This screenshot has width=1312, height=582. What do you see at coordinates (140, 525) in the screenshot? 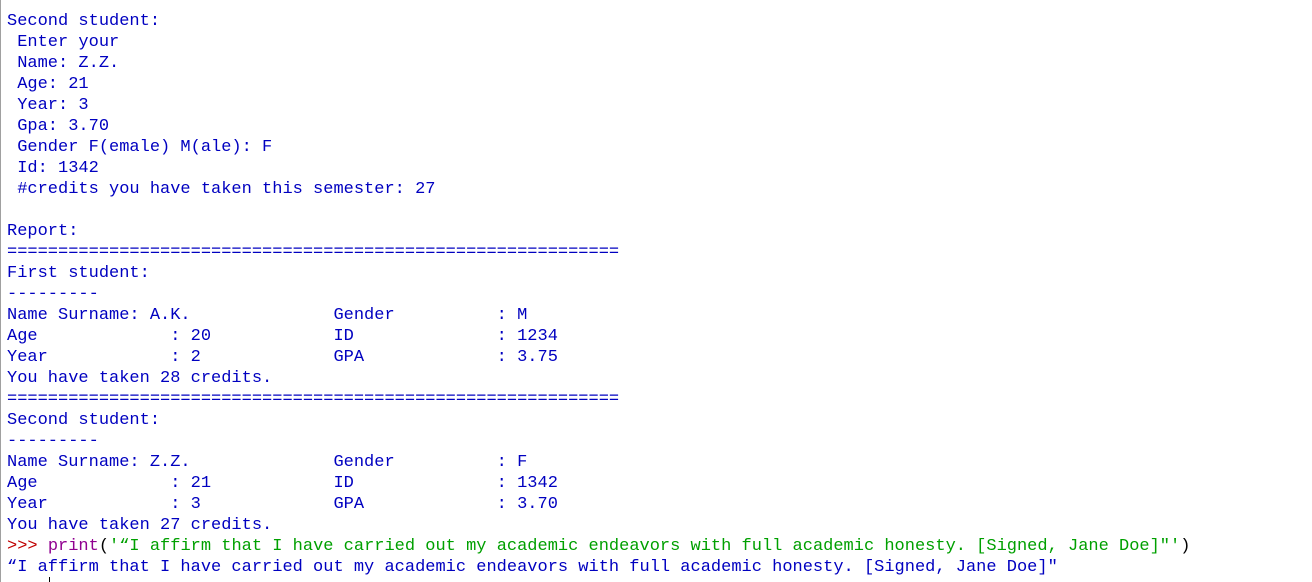
I see `output-line: You have taken 27 credits.` at bounding box center [140, 525].